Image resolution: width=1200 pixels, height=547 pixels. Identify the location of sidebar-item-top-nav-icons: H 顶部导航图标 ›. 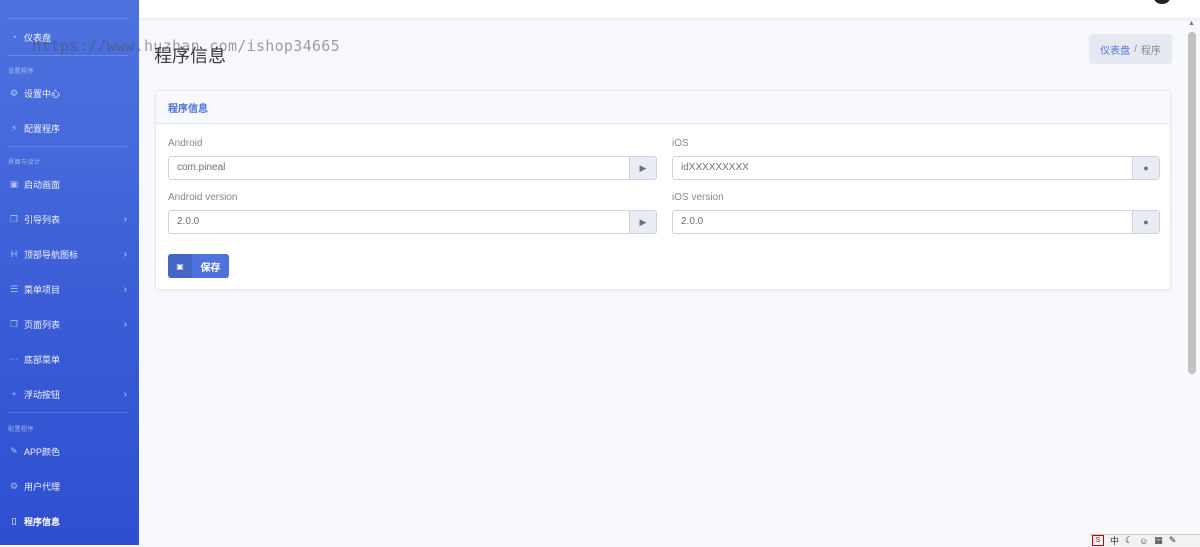
(69, 254).